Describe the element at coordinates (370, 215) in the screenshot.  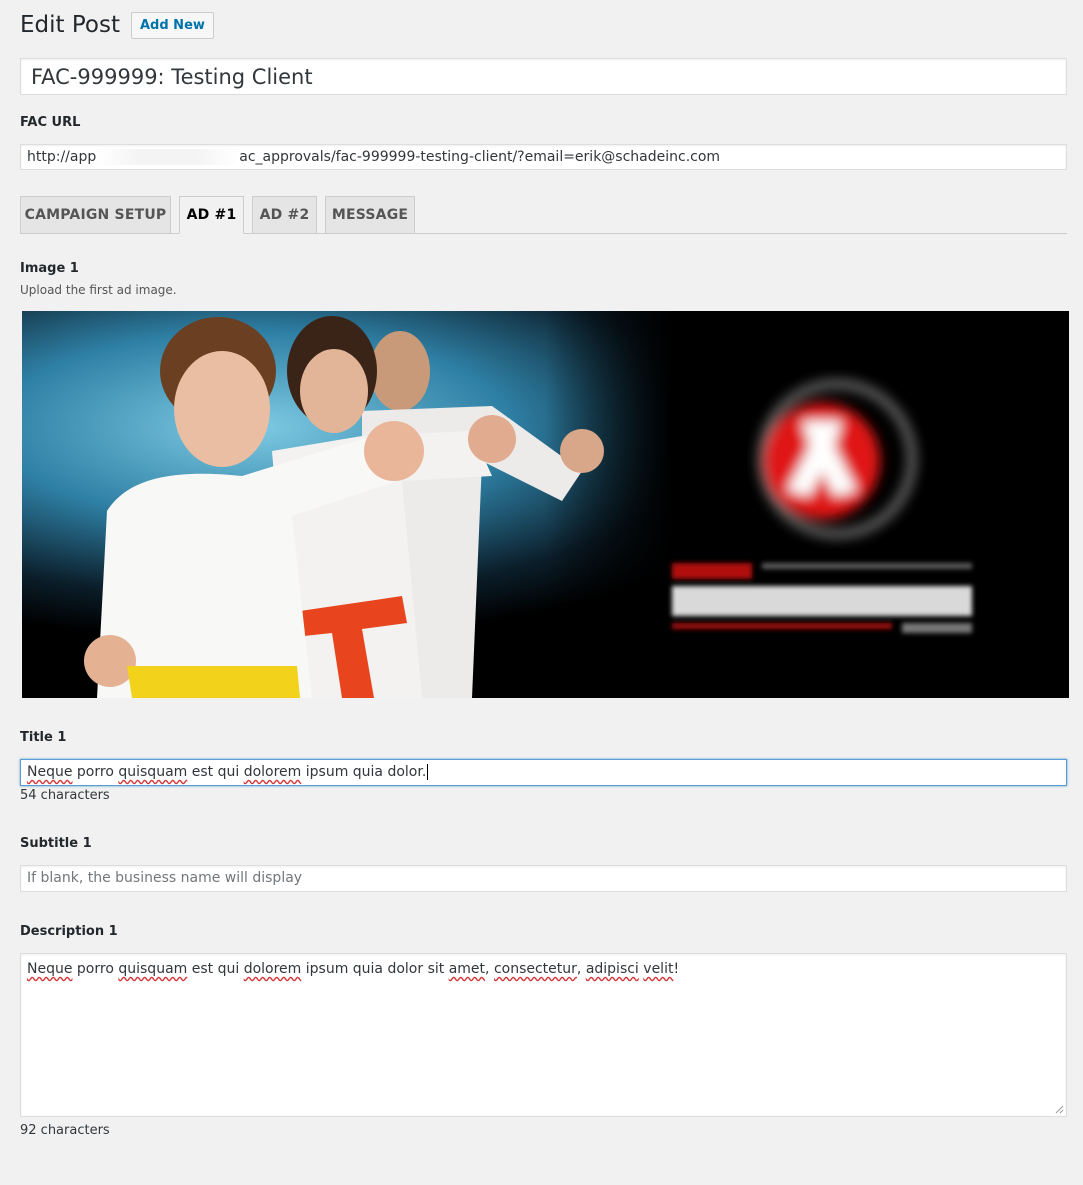
I see `tab-message: MESSAGE` at that location.